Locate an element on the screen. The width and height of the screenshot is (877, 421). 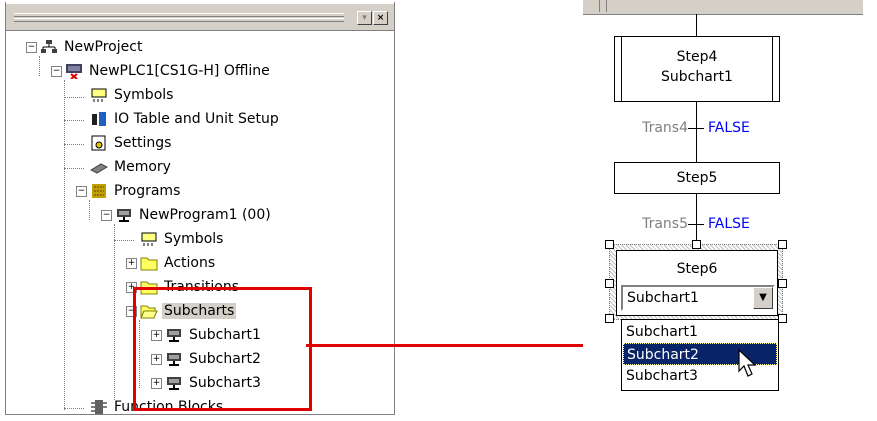
programs-icon is located at coordinates (99, 191).